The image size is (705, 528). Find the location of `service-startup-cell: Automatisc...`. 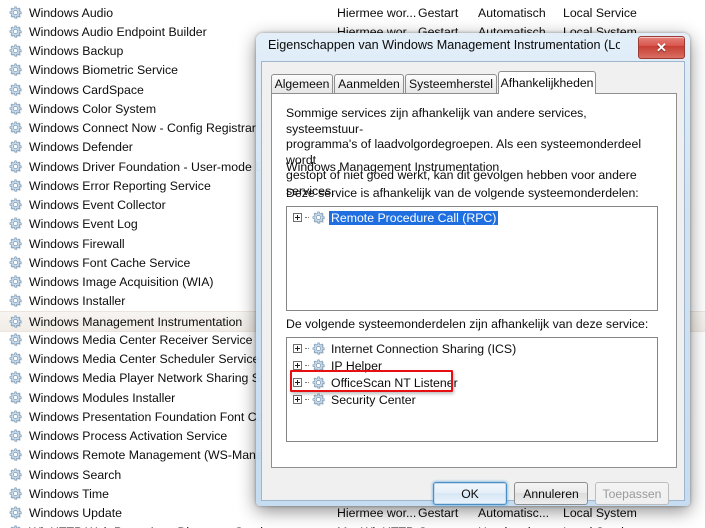

service-startup-cell: Automatisc... is located at coordinates (514, 512).